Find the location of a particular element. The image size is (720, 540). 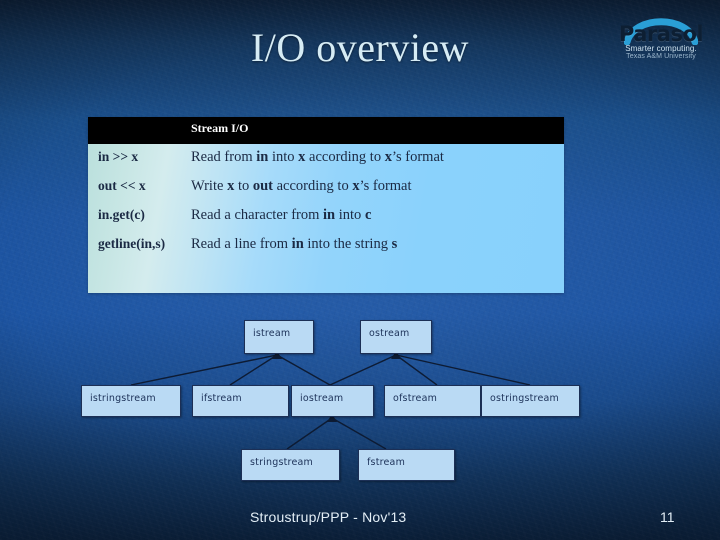

class-node-ofstream: ofstream is located at coordinates (432, 401).